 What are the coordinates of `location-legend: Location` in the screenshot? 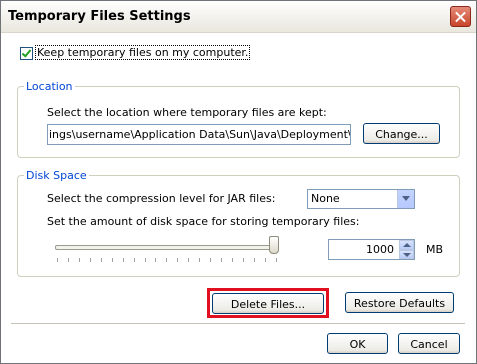 It's located at (49, 86).